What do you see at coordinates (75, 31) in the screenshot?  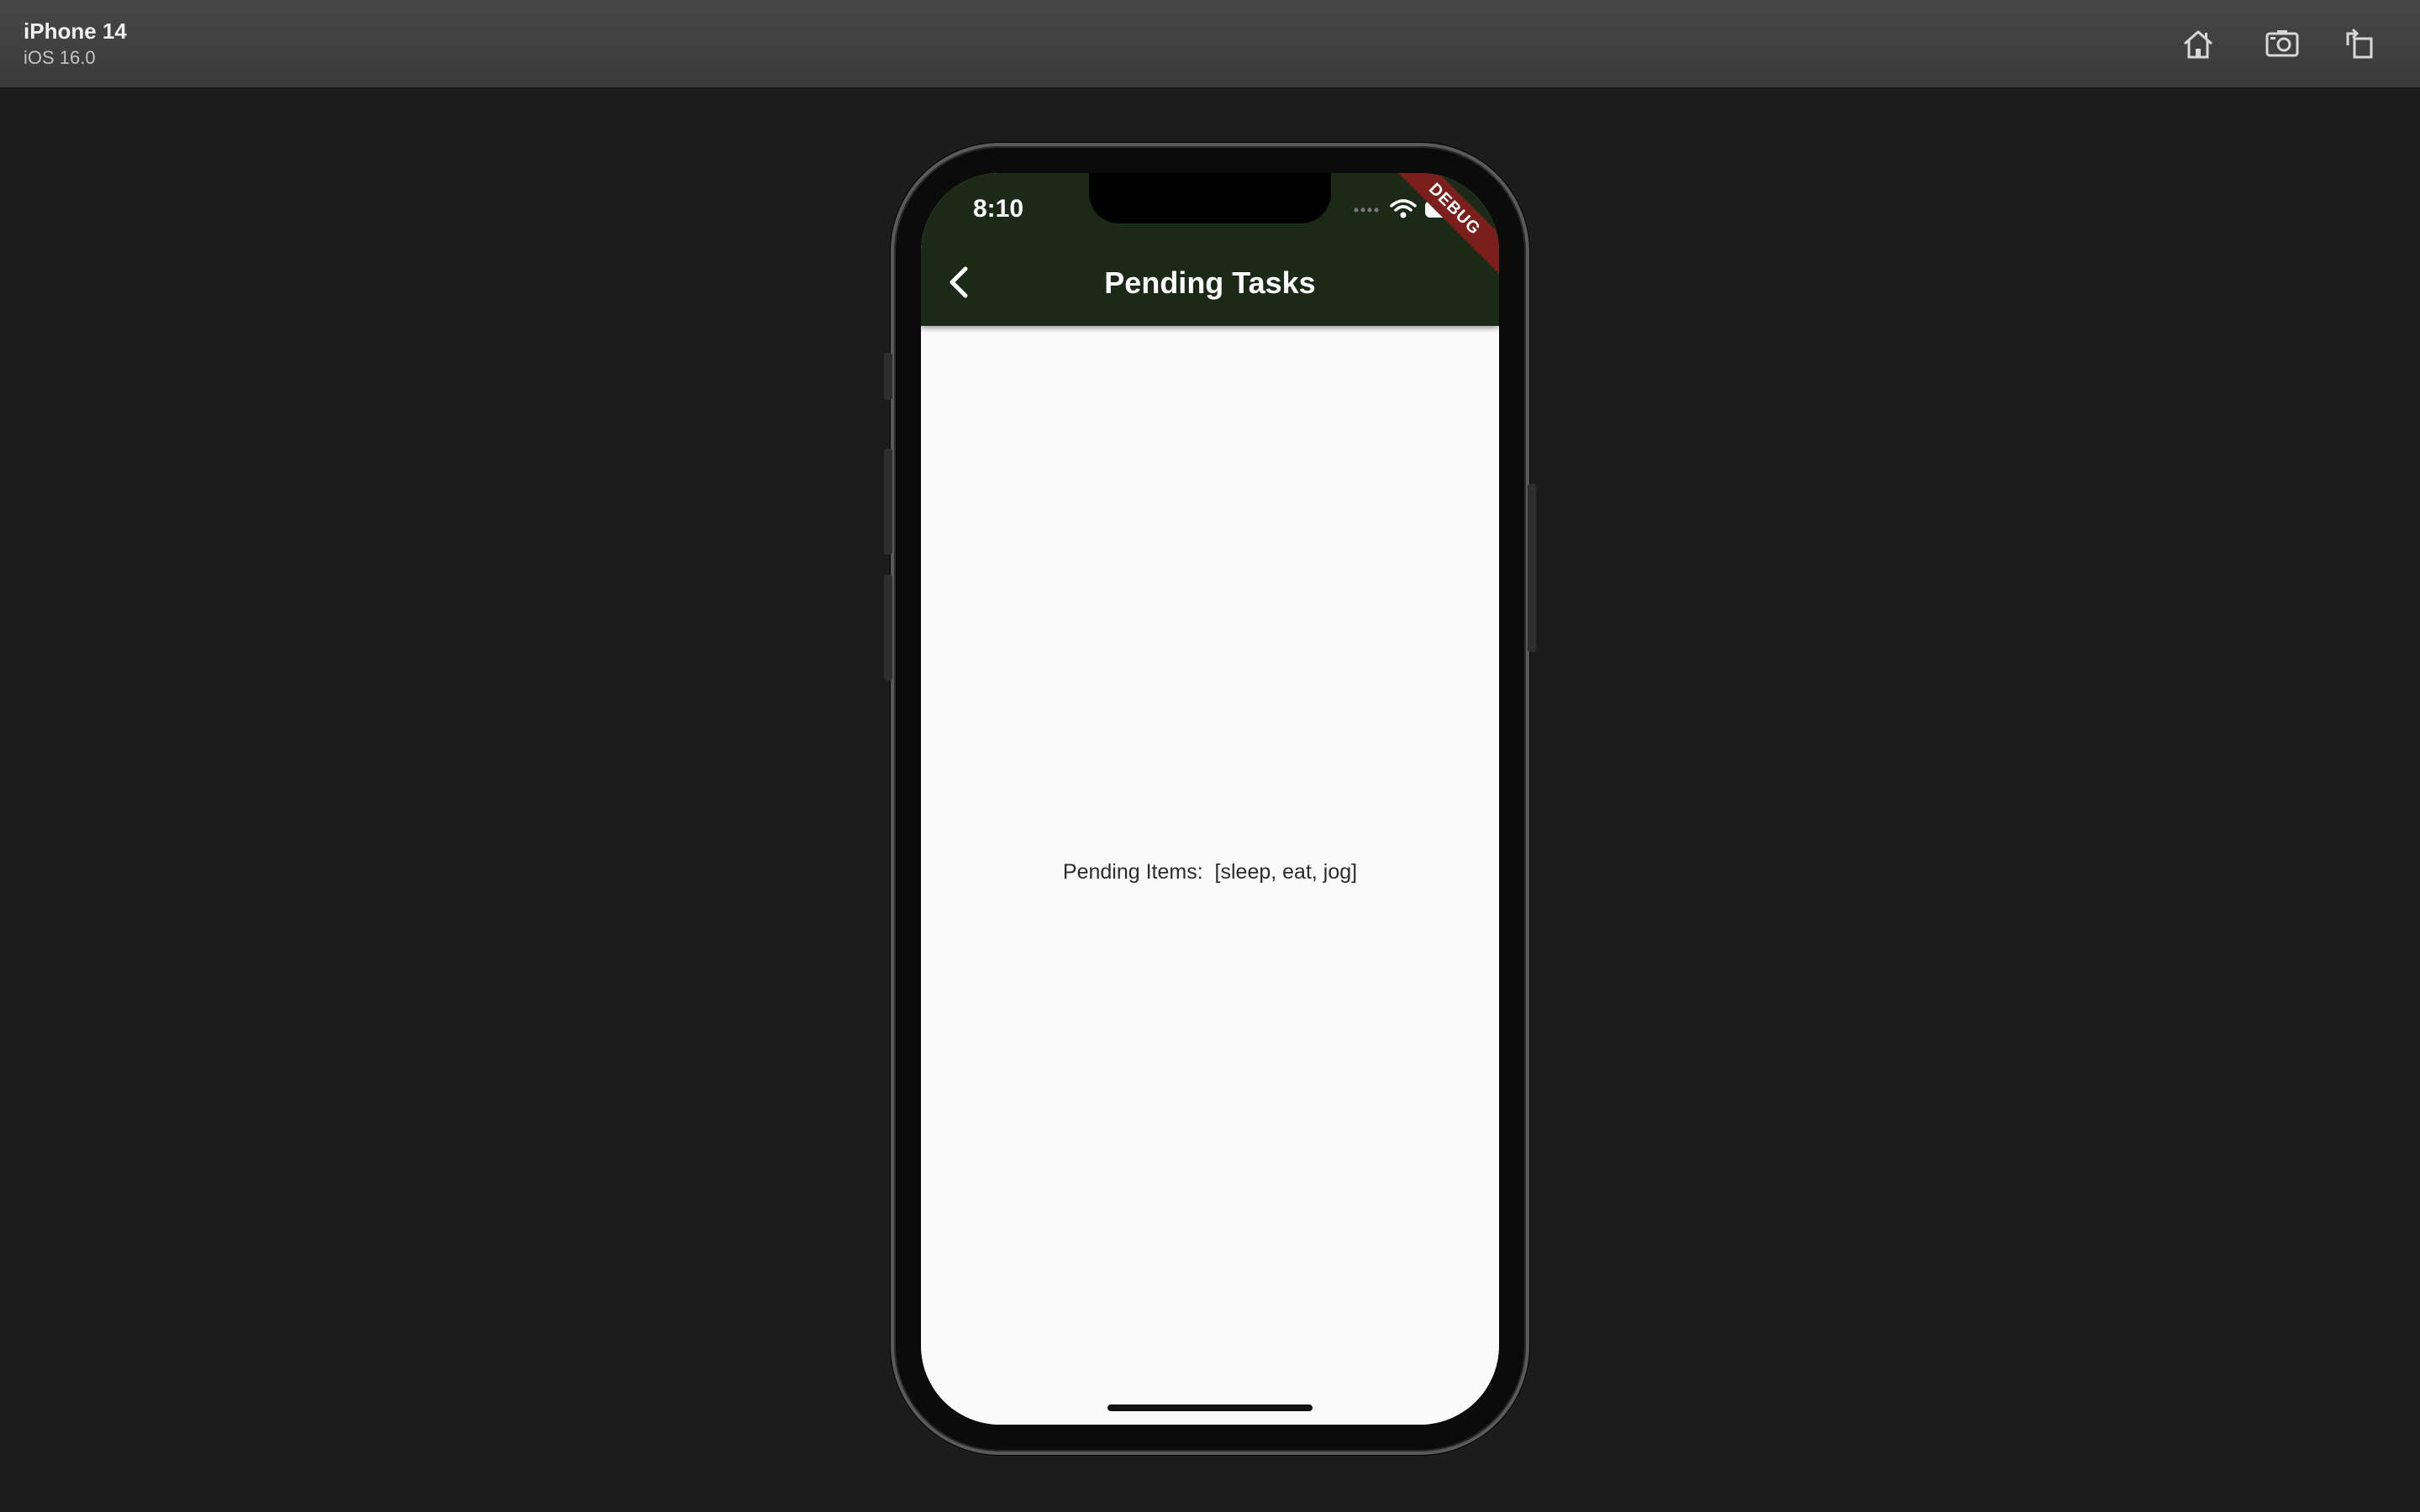 I see `device-name: iPhone 14` at bounding box center [75, 31].